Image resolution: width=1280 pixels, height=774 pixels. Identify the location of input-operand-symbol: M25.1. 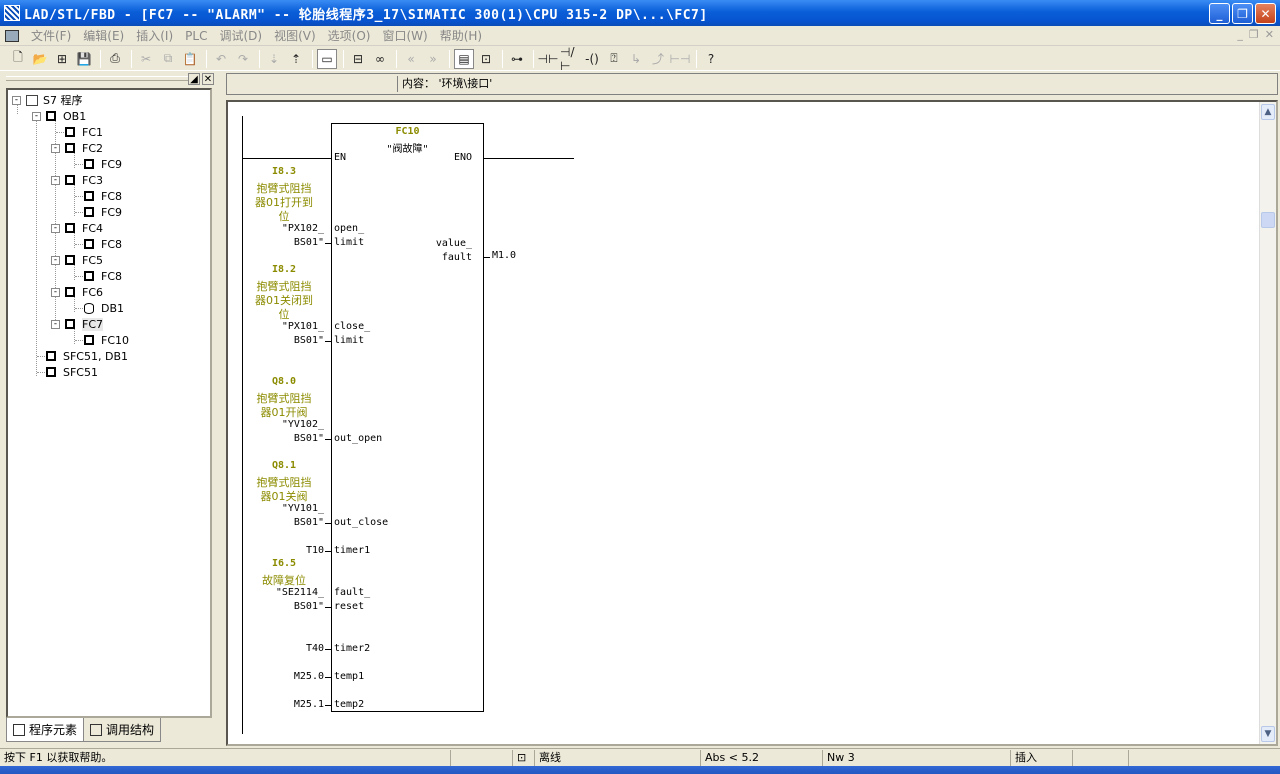
(309, 705).